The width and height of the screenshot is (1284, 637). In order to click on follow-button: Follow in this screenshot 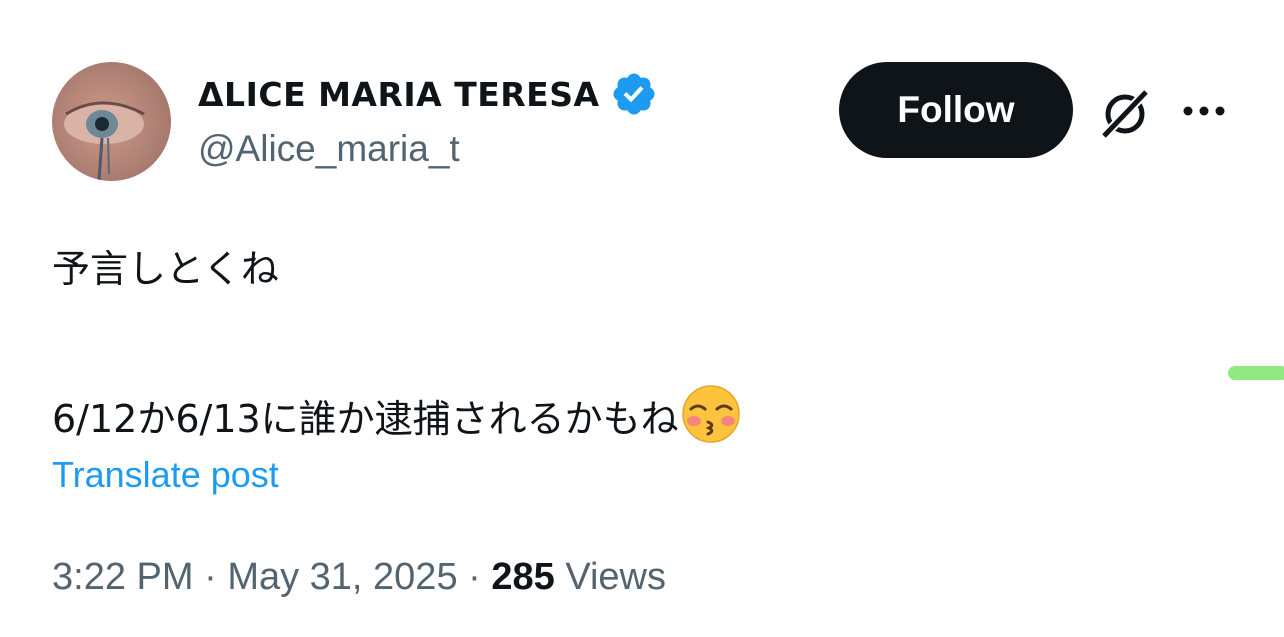, I will do `click(956, 110)`.